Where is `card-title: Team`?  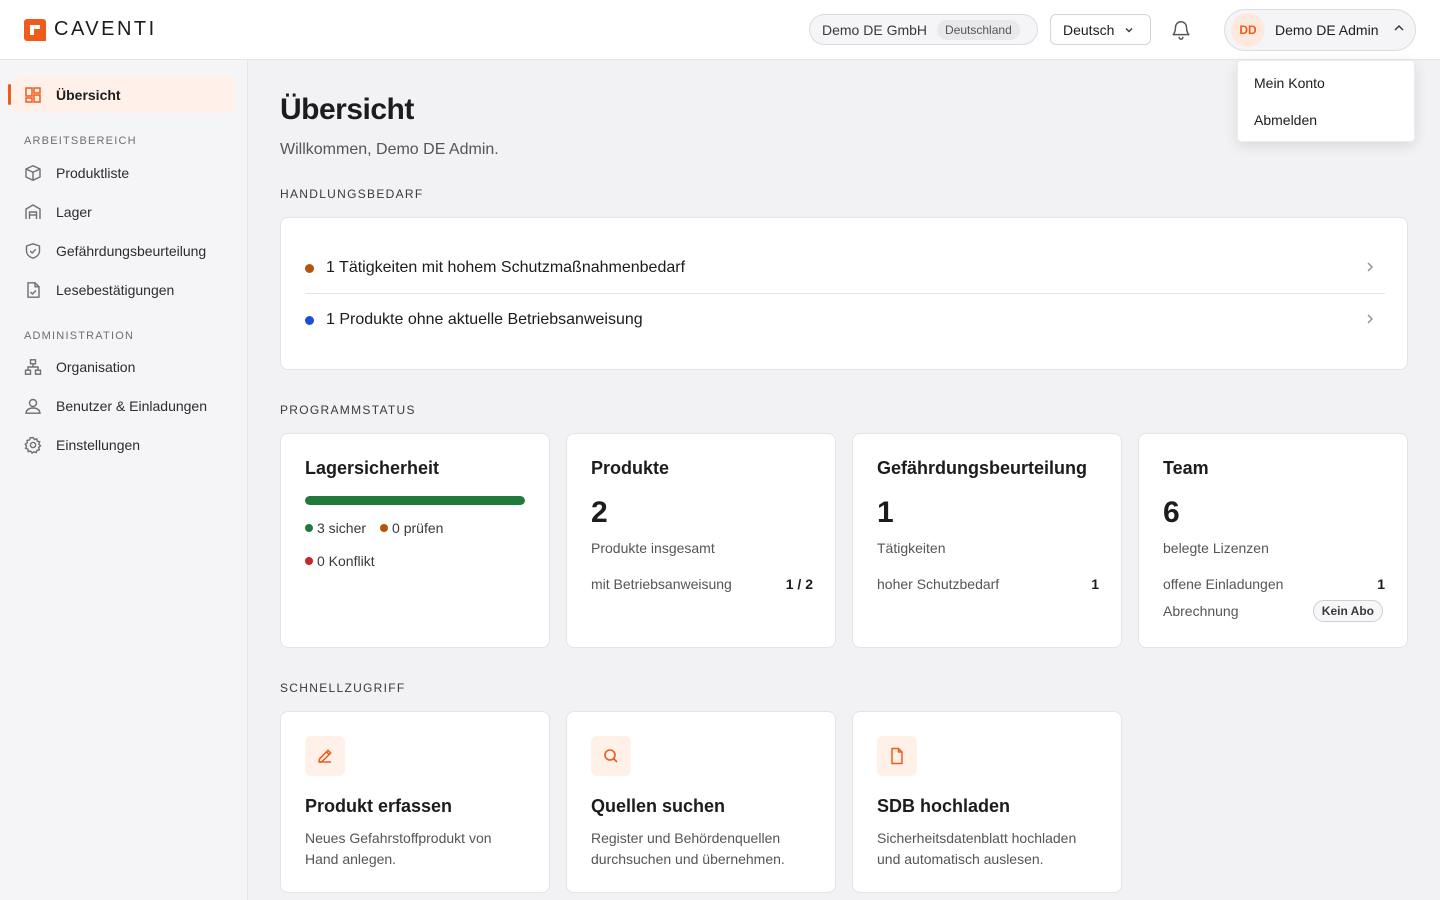 card-title: Team is located at coordinates (1186, 468).